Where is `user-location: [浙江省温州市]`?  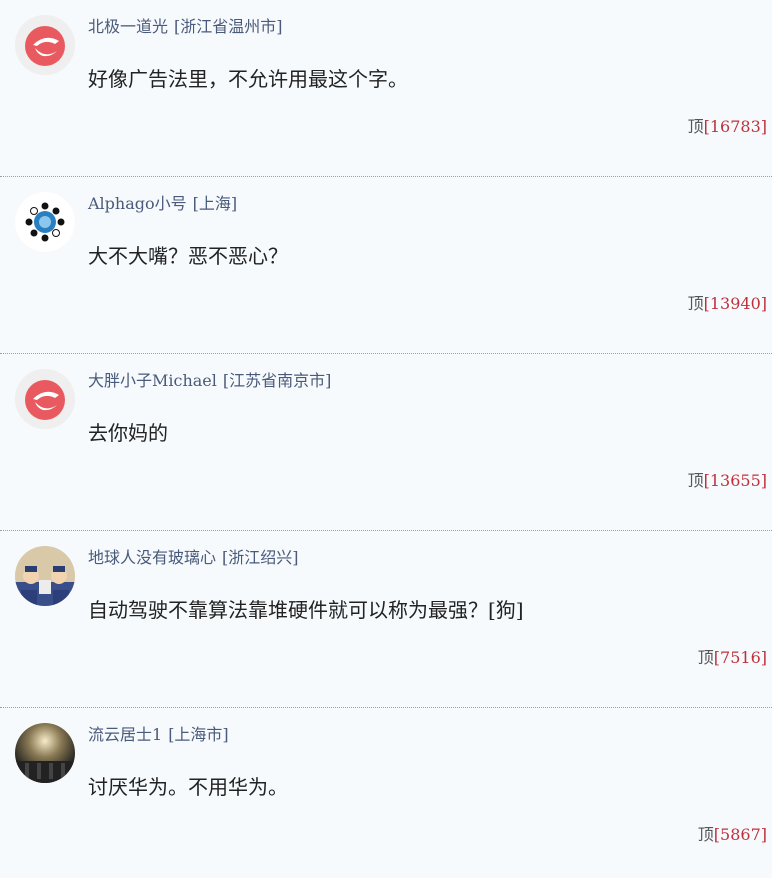
user-location: [浙江省温州市] is located at coordinates (228, 26).